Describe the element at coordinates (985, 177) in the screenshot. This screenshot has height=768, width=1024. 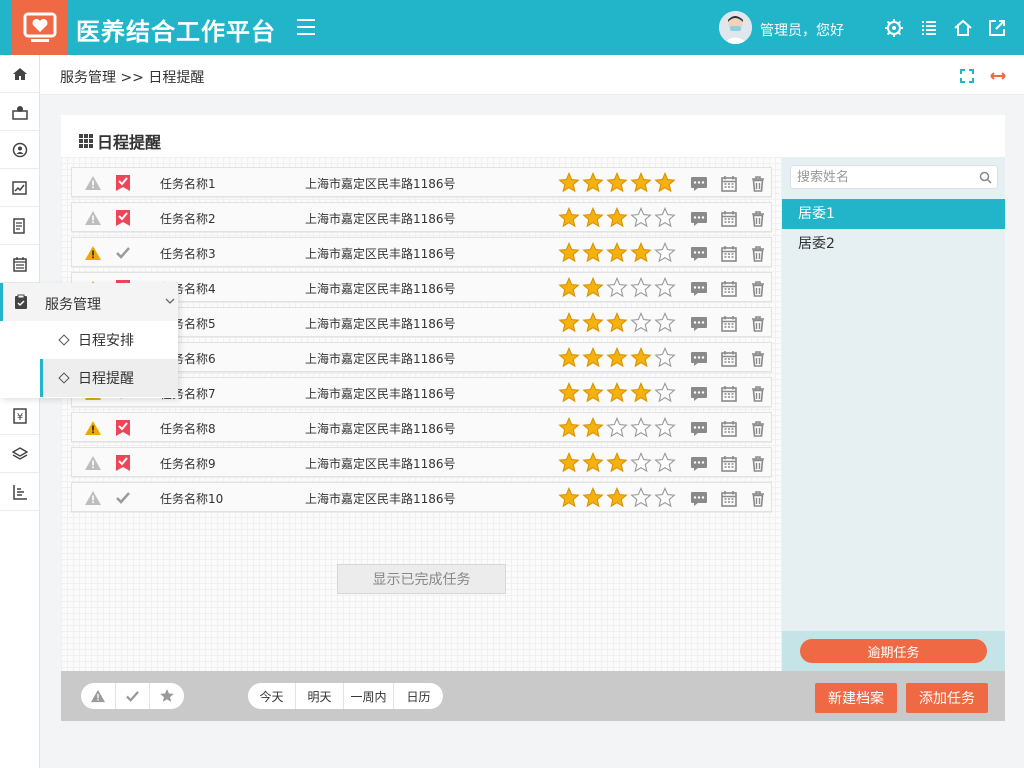
I see `search-icon` at that location.